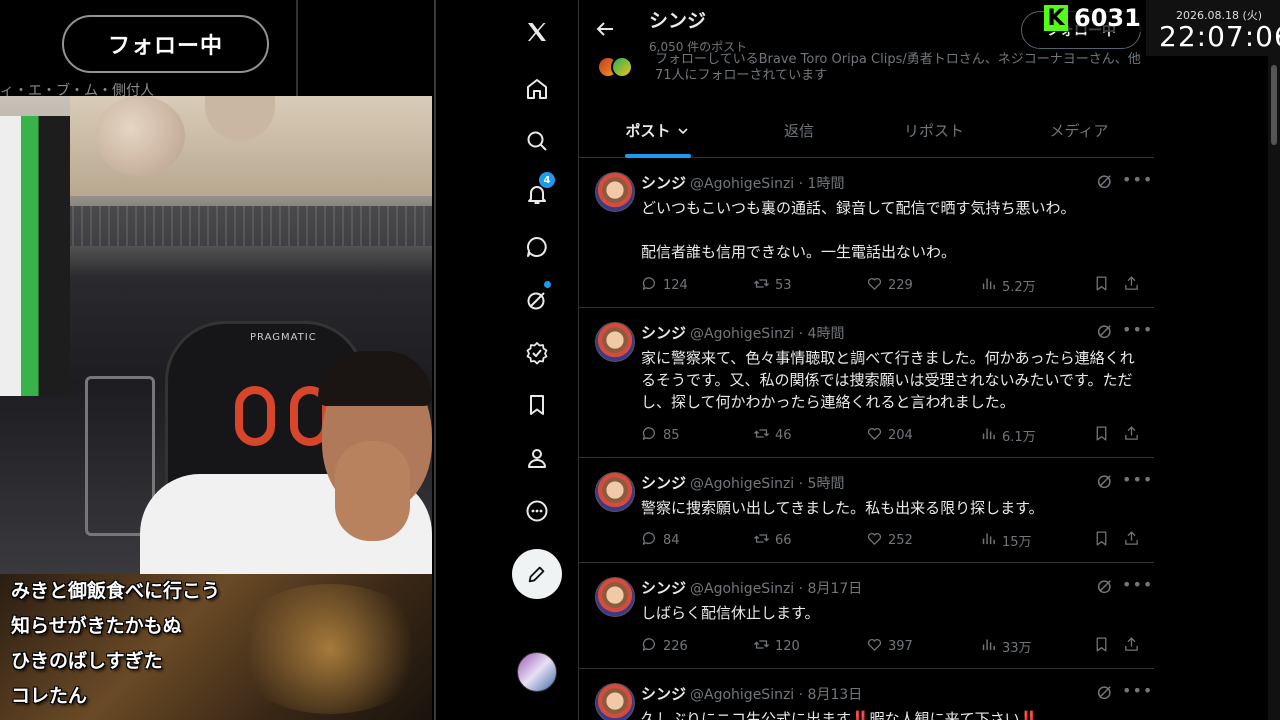  I want to click on reply-button: 85, so click(660, 435).